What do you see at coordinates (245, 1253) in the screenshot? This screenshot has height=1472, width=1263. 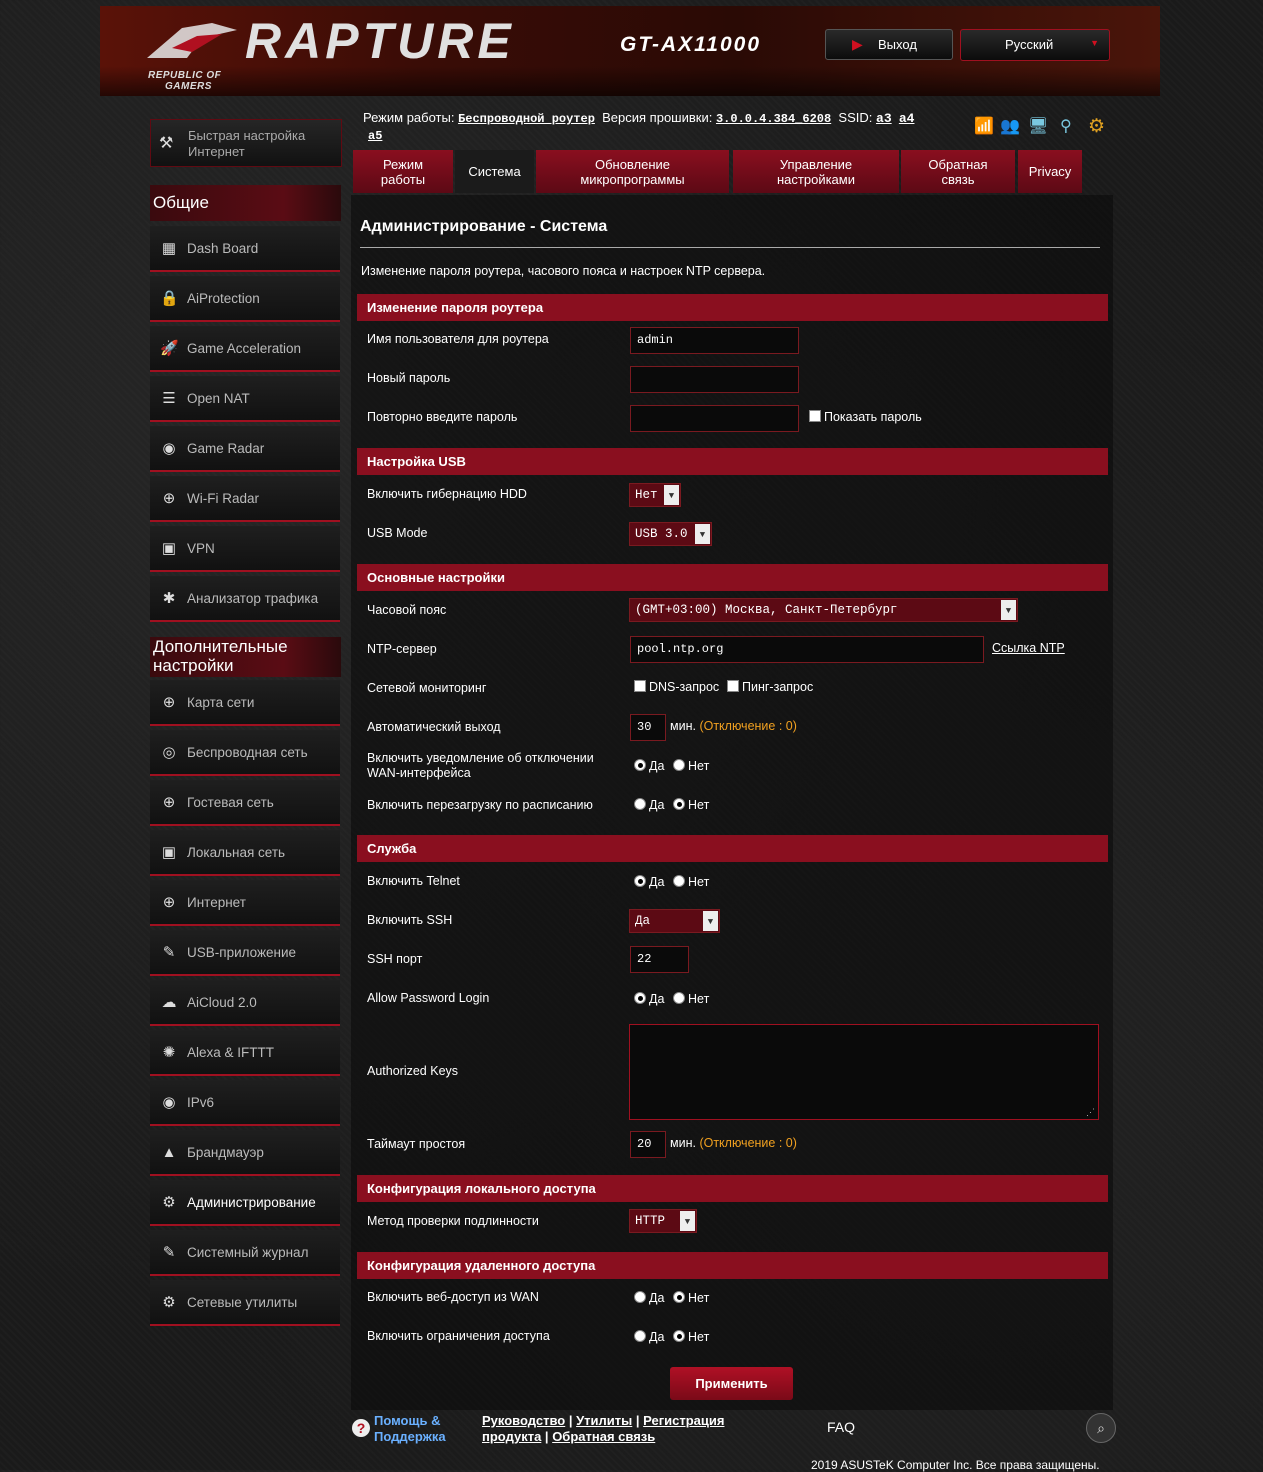 I see `sidebar-item-advanced-11: ✎ Системный журнал` at bounding box center [245, 1253].